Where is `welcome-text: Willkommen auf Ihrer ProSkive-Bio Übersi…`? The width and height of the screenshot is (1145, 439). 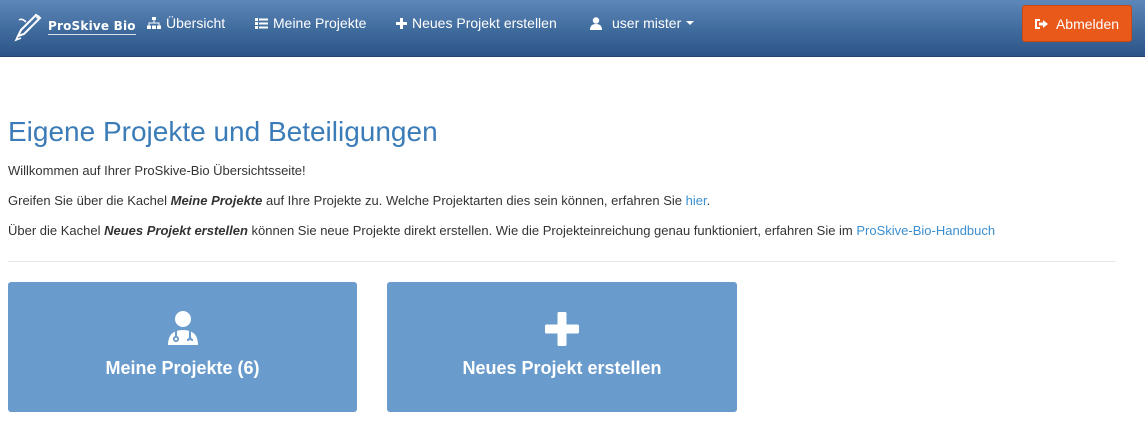 welcome-text: Willkommen auf Ihrer ProSkive-Bio Übersi… is located at coordinates (157, 170).